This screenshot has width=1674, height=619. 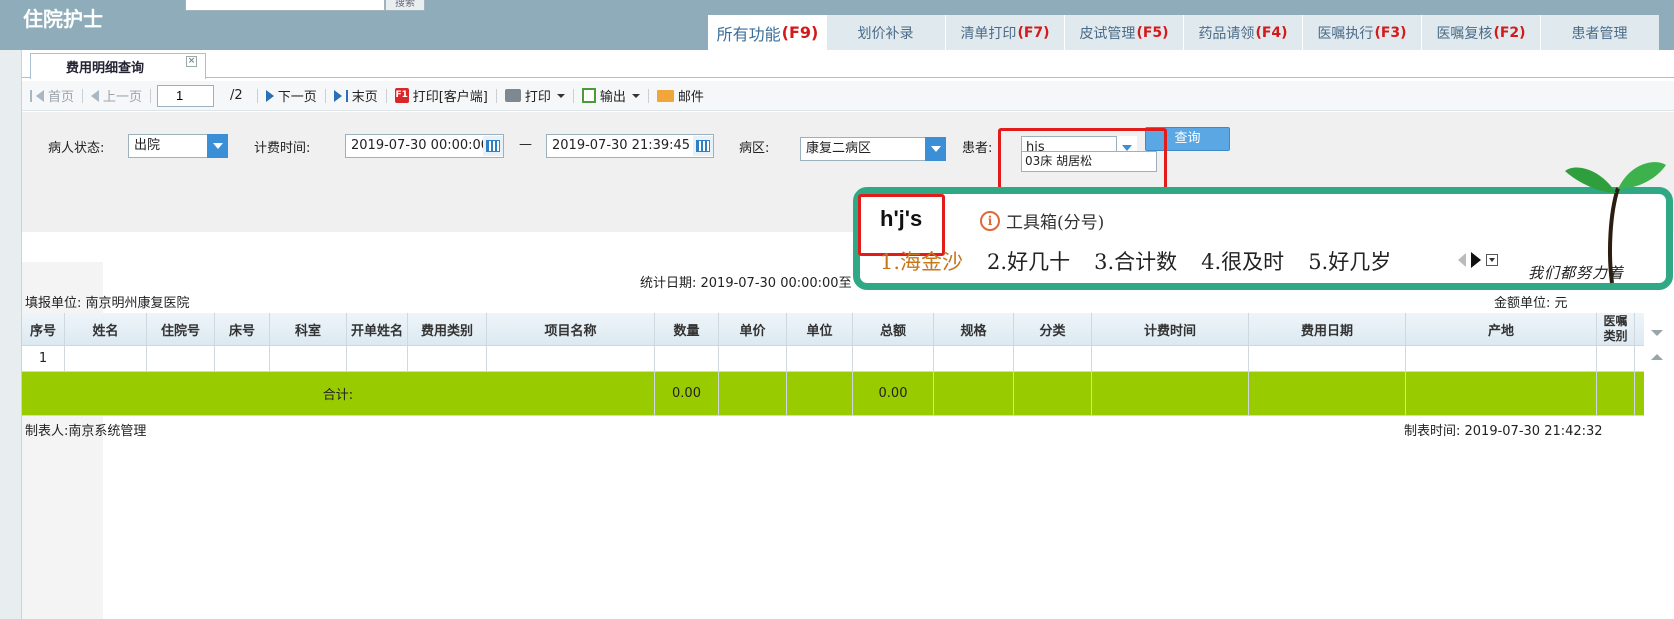 I want to click on col-header: 总额, so click(x=893, y=329).